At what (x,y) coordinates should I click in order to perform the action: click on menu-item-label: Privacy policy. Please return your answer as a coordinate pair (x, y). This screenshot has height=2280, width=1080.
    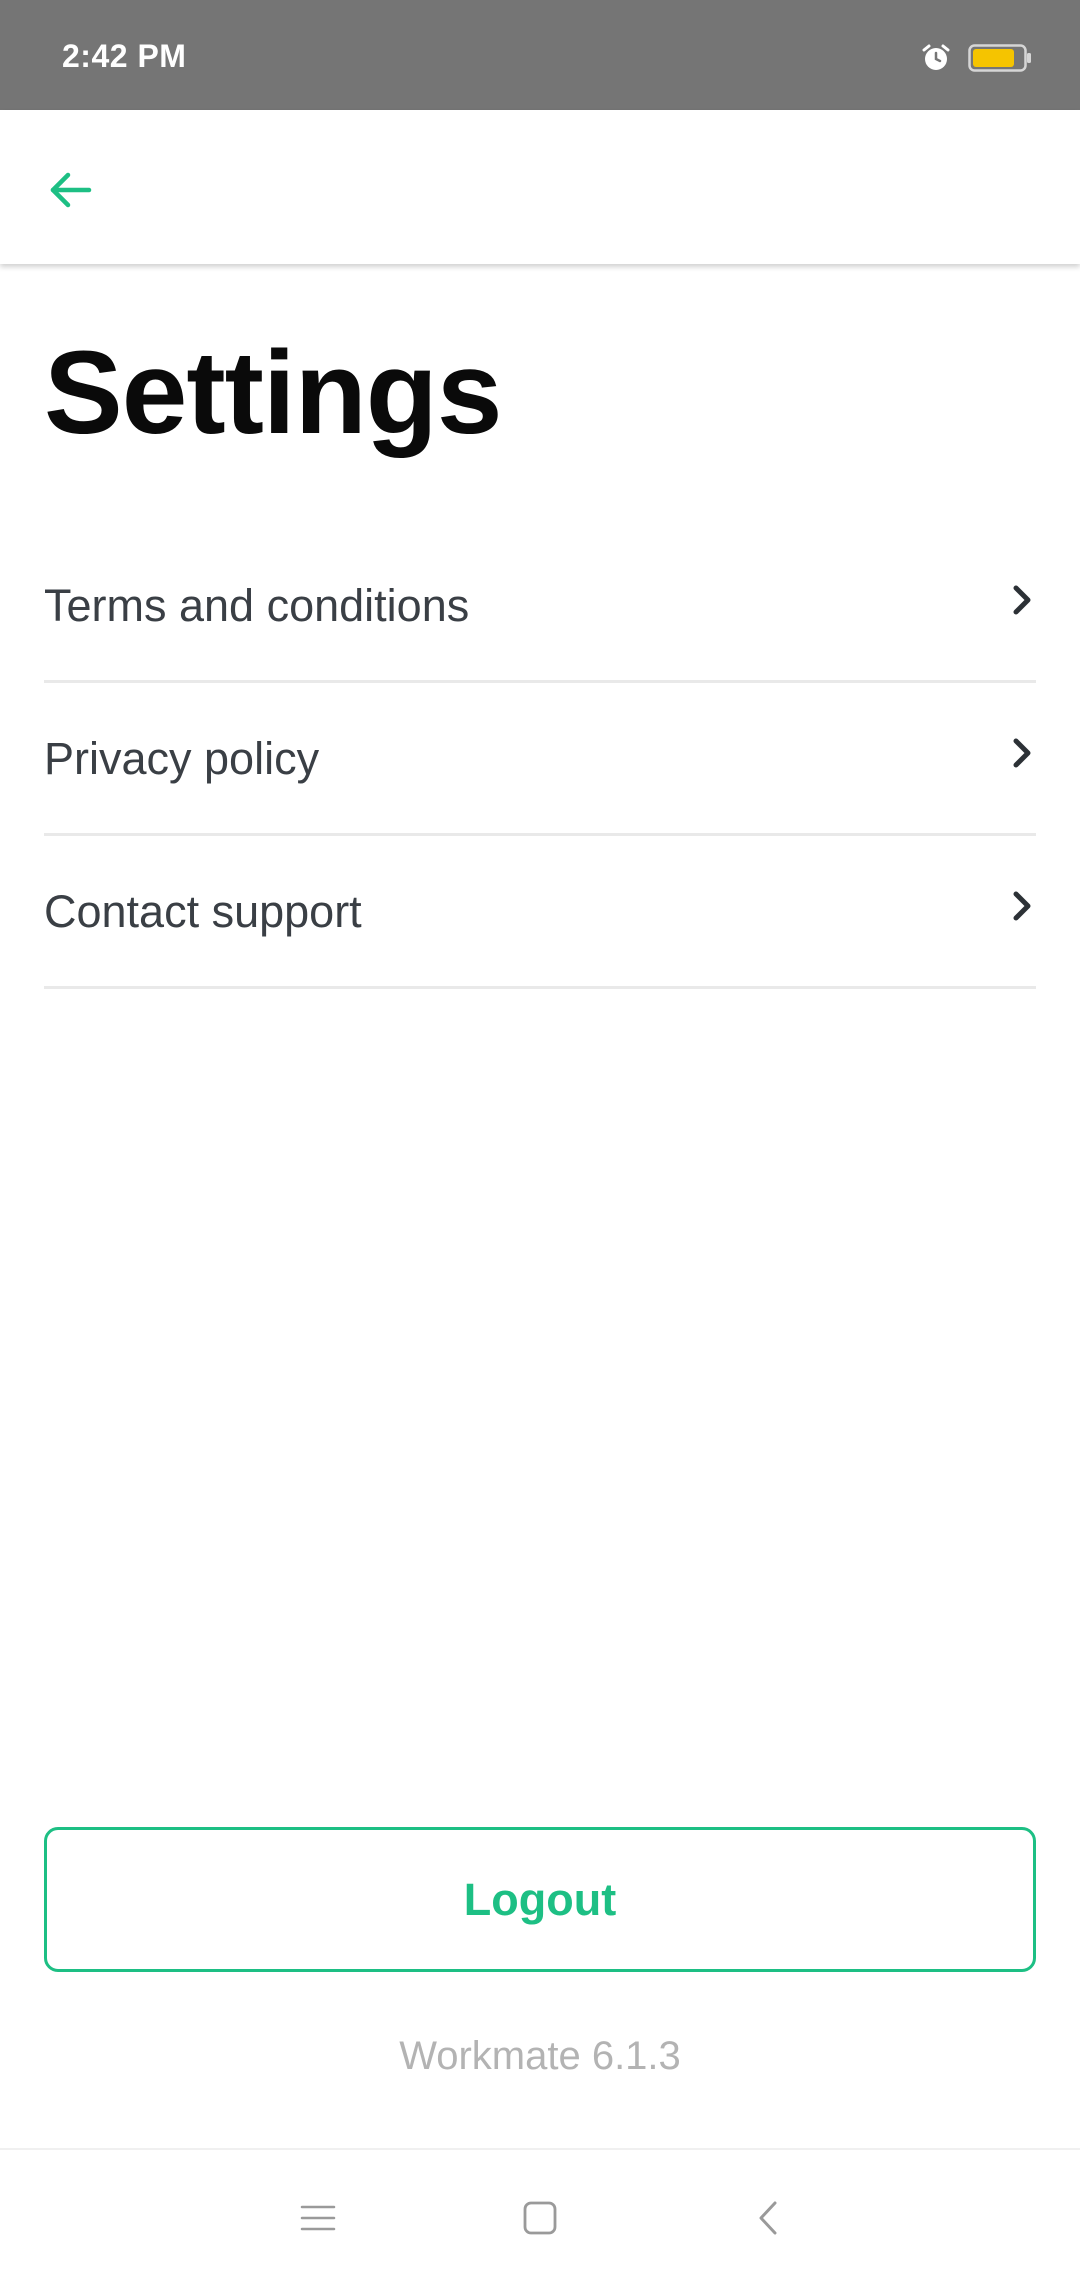
    Looking at the image, I should click on (182, 758).